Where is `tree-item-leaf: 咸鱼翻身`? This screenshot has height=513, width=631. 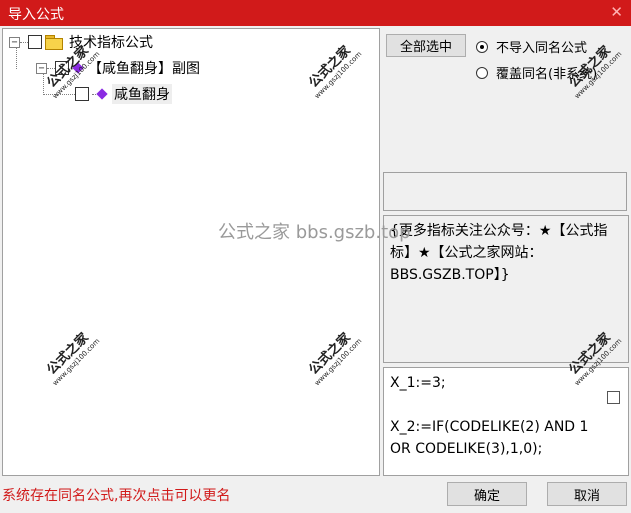
tree-item-leaf: 咸鱼翻身 is located at coordinates (107, 94).